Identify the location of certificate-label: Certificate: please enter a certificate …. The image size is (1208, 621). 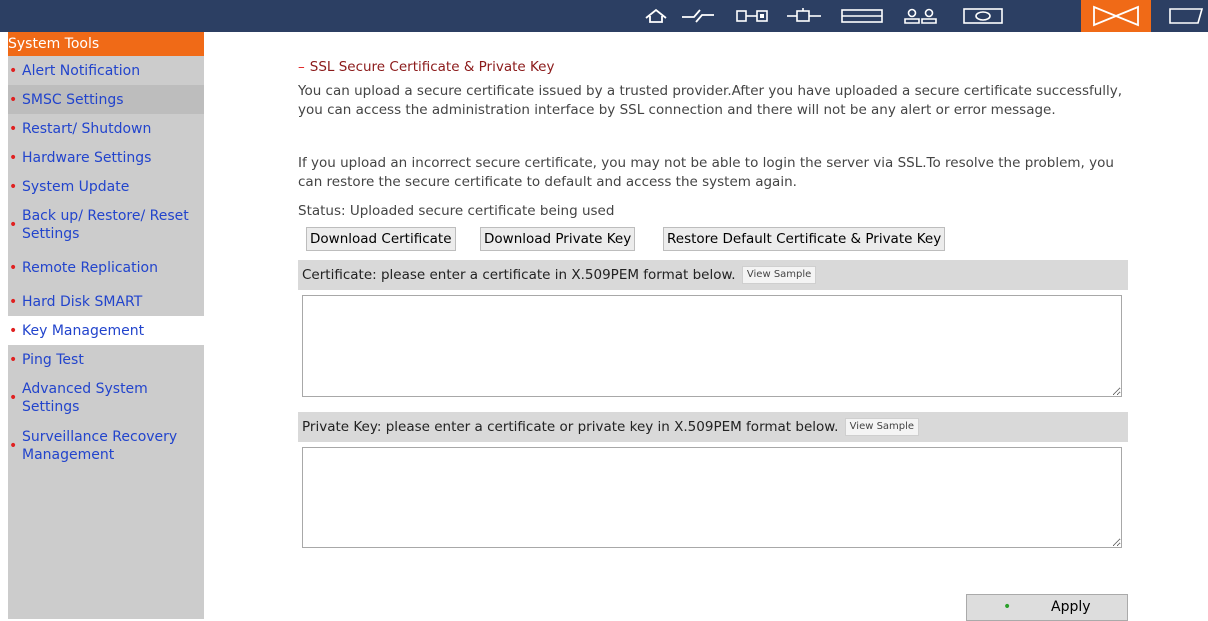
(519, 275).